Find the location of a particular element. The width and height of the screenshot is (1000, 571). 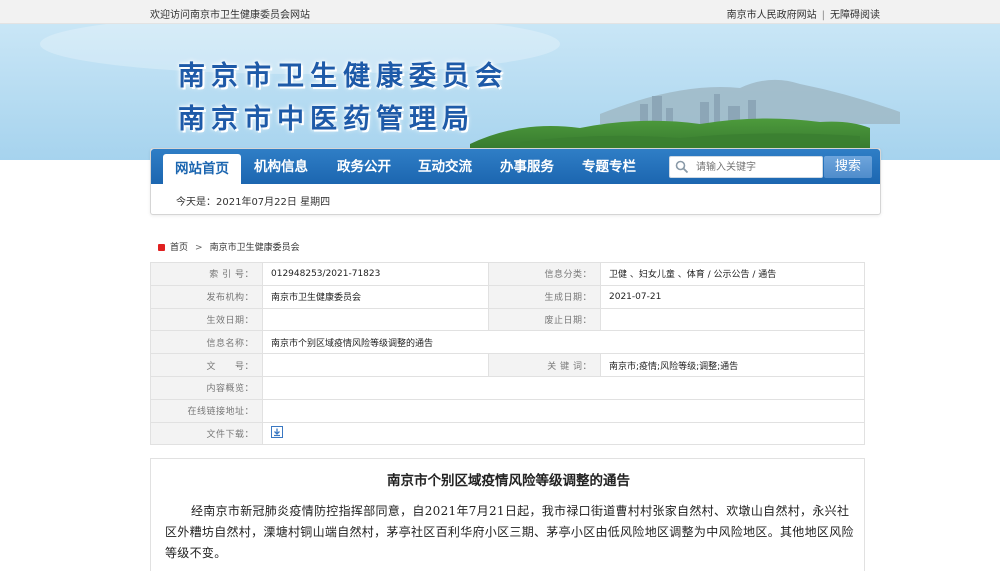

file-download-label: 文件下载： is located at coordinates (206, 433).